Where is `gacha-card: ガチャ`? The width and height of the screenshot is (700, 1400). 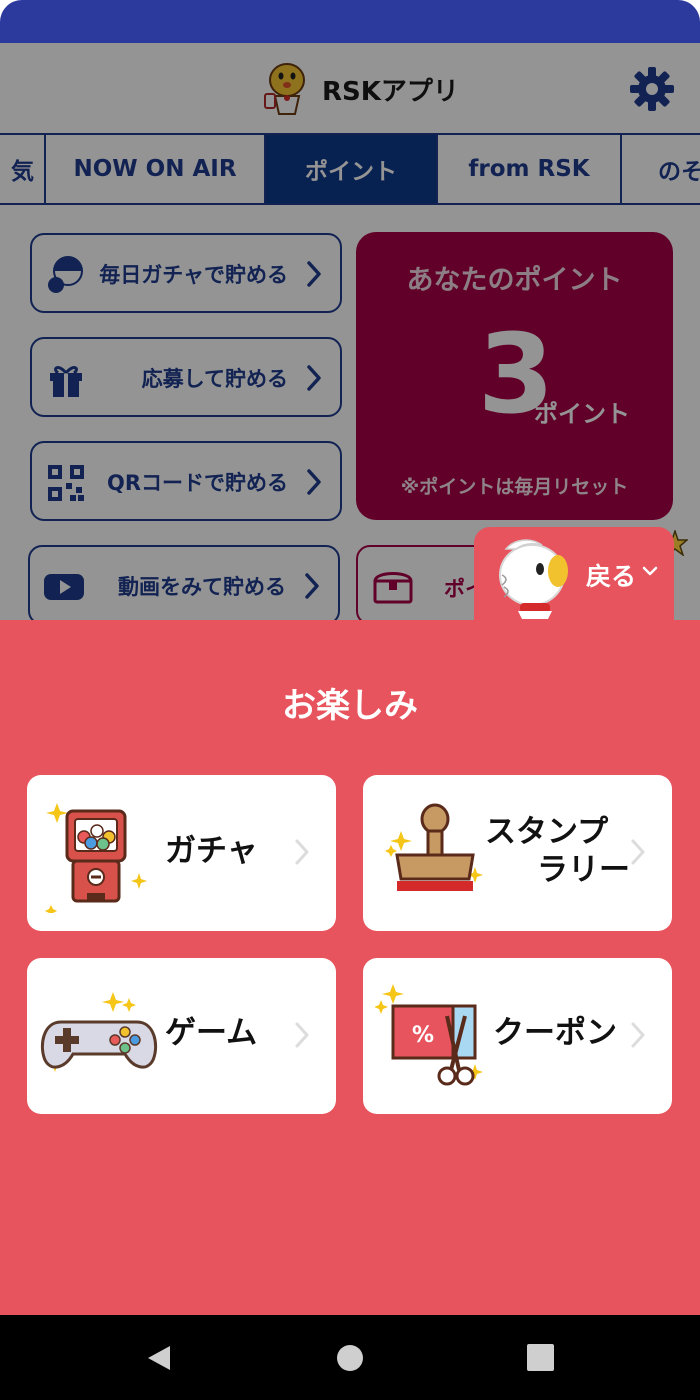
gacha-card: ガチャ is located at coordinates (181, 853).